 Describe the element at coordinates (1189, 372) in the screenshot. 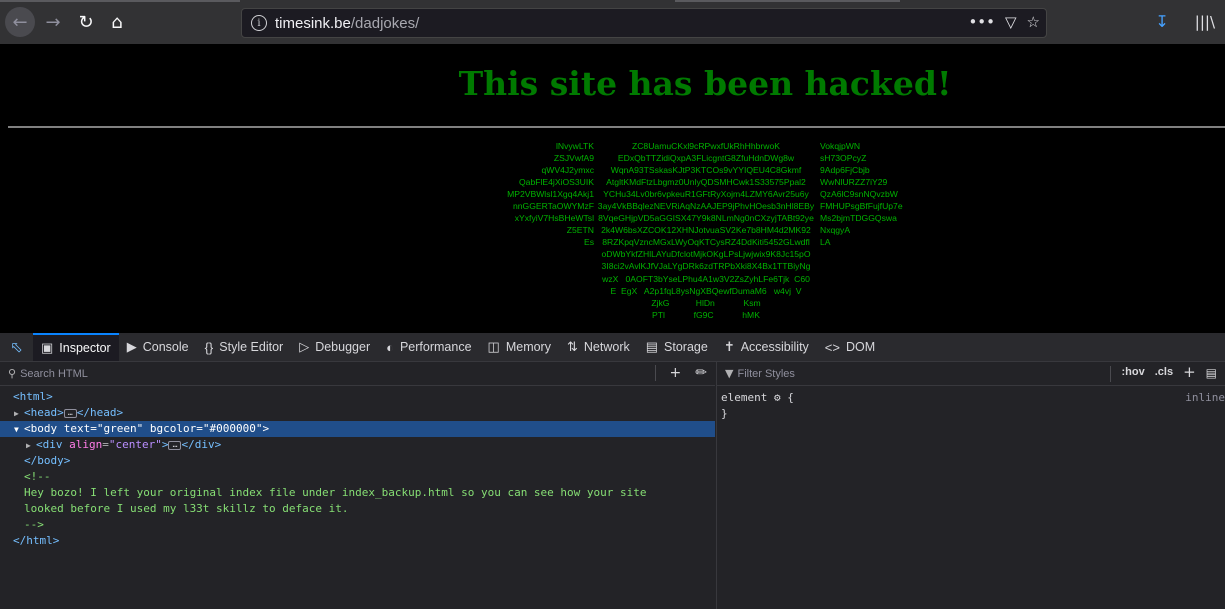

I see `add-rule-icon: +` at that location.